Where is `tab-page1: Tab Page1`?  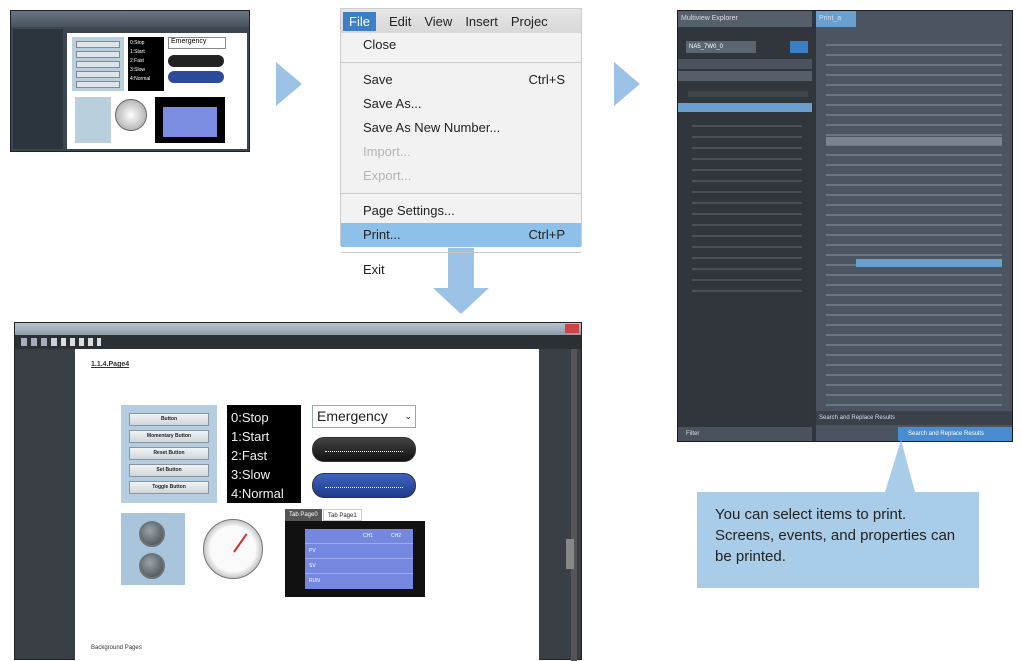
tab-page1: Tab Page1 is located at coordinates (342, 515).